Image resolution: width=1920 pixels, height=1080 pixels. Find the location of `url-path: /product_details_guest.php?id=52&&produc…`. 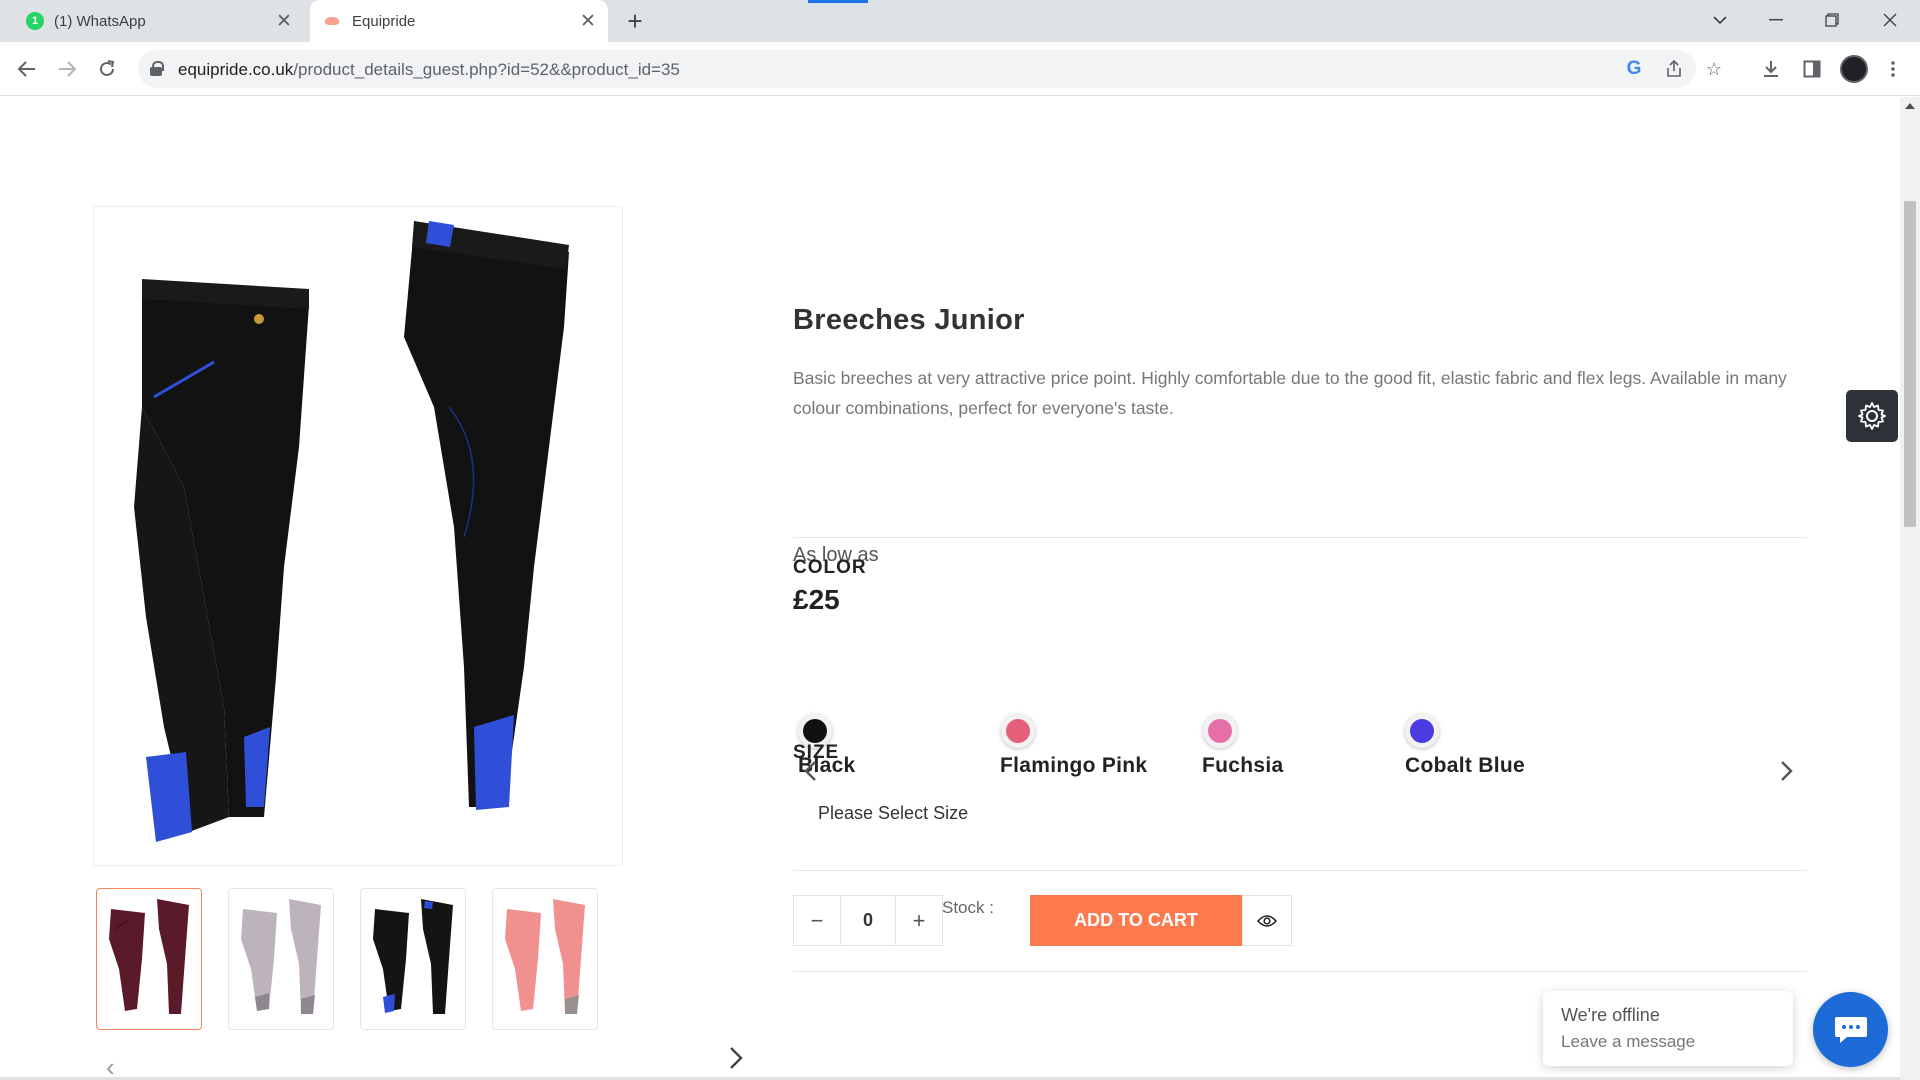

url-path: /product_details_guest.php?id=52&&produc… is located at coordinates (486, 69).